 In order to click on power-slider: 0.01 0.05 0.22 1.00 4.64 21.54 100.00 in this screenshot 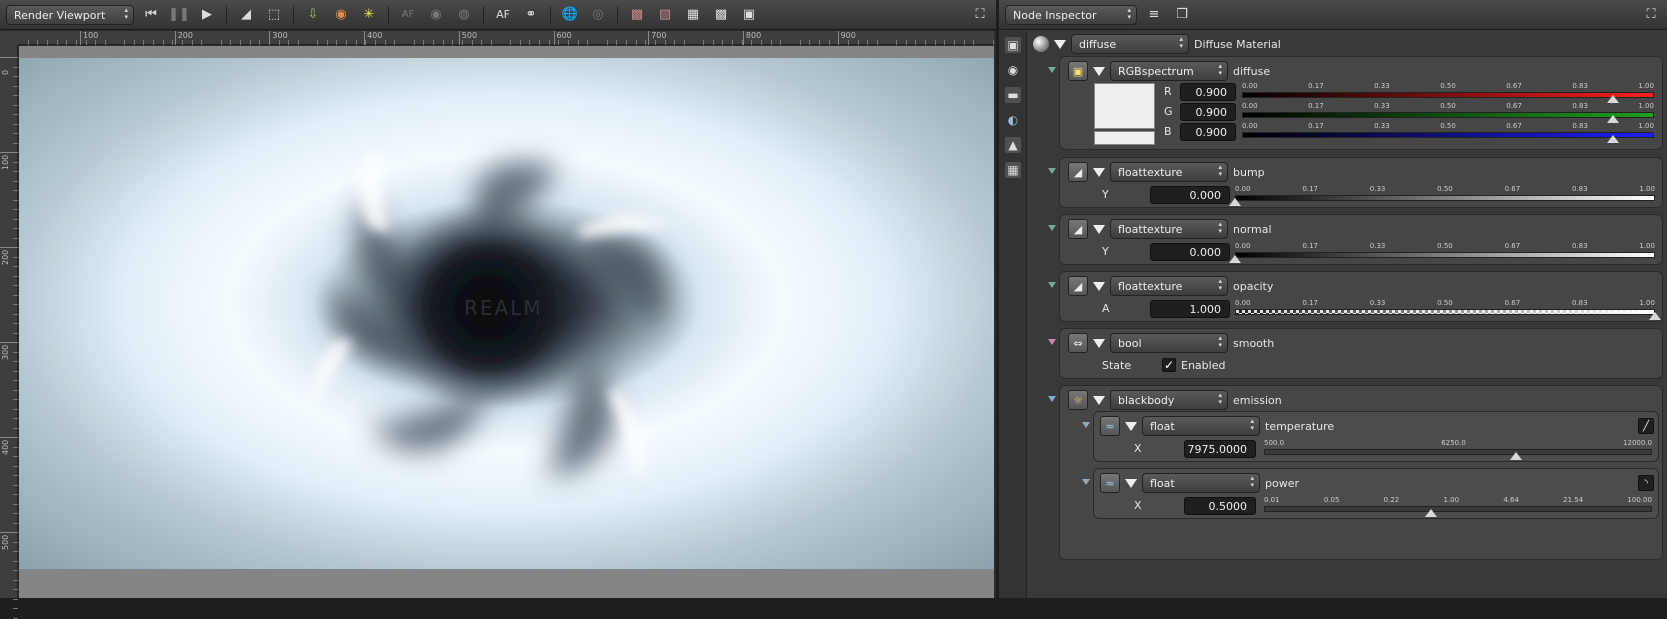, I will do `click(1458, 507)`.